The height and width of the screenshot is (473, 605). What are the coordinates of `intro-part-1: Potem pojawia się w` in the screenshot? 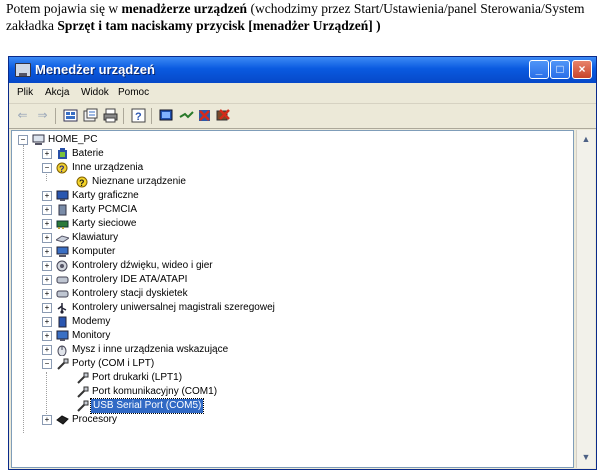 It's located at (64, 8).